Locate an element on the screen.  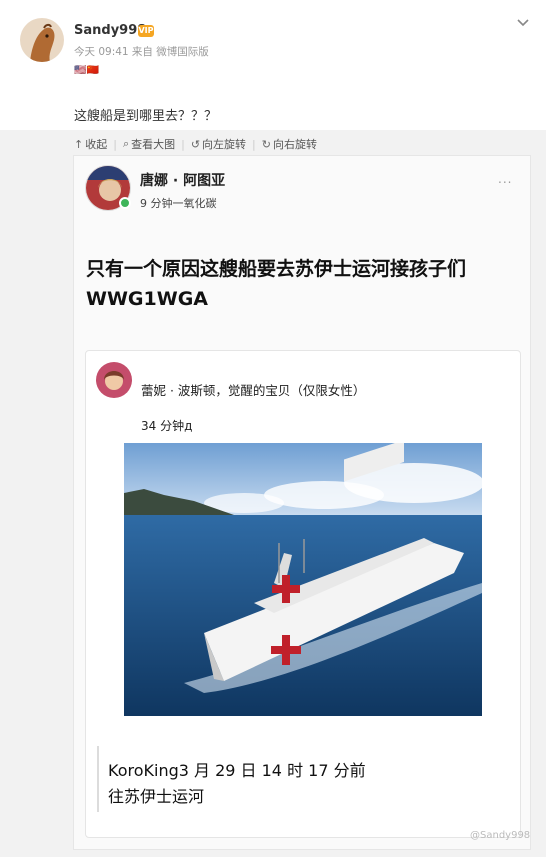
vip-badge-icon: VIP is located at coordinates (146, 31).